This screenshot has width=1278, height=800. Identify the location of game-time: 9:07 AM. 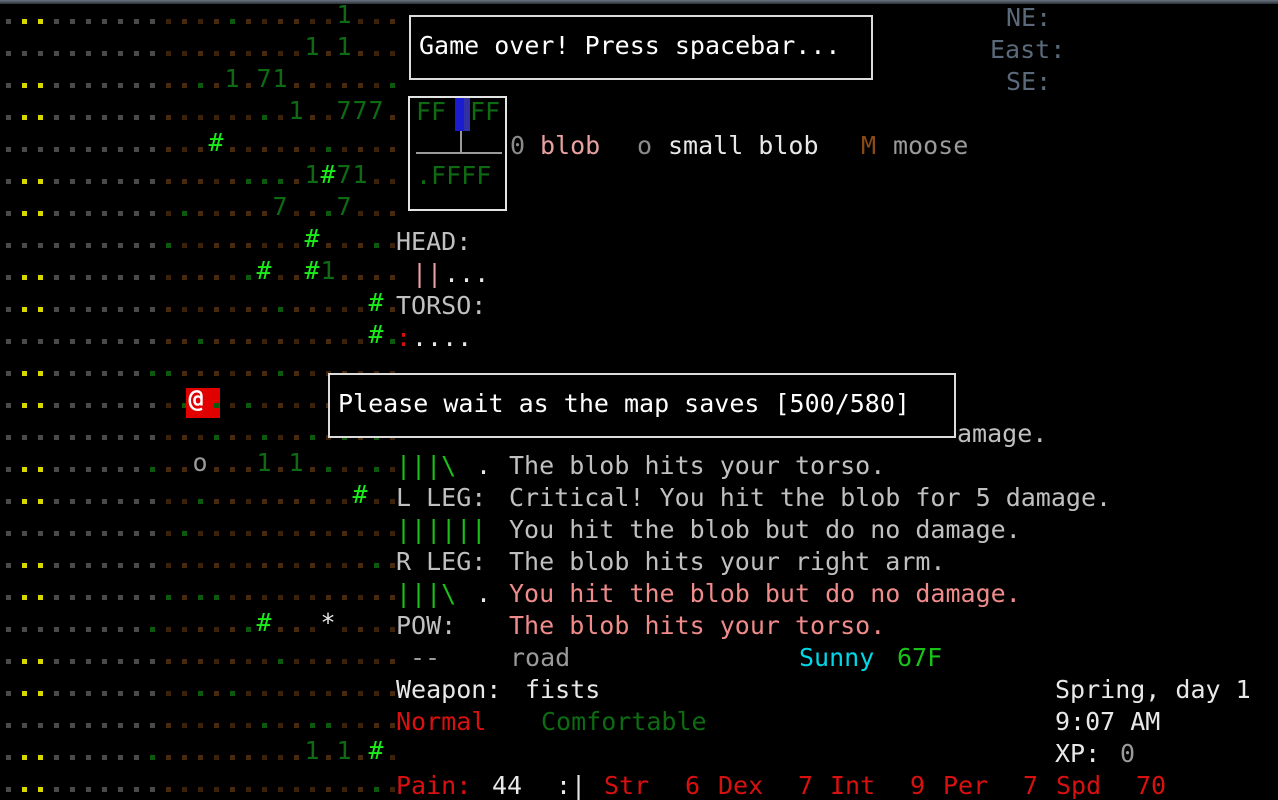
(1108, 721).